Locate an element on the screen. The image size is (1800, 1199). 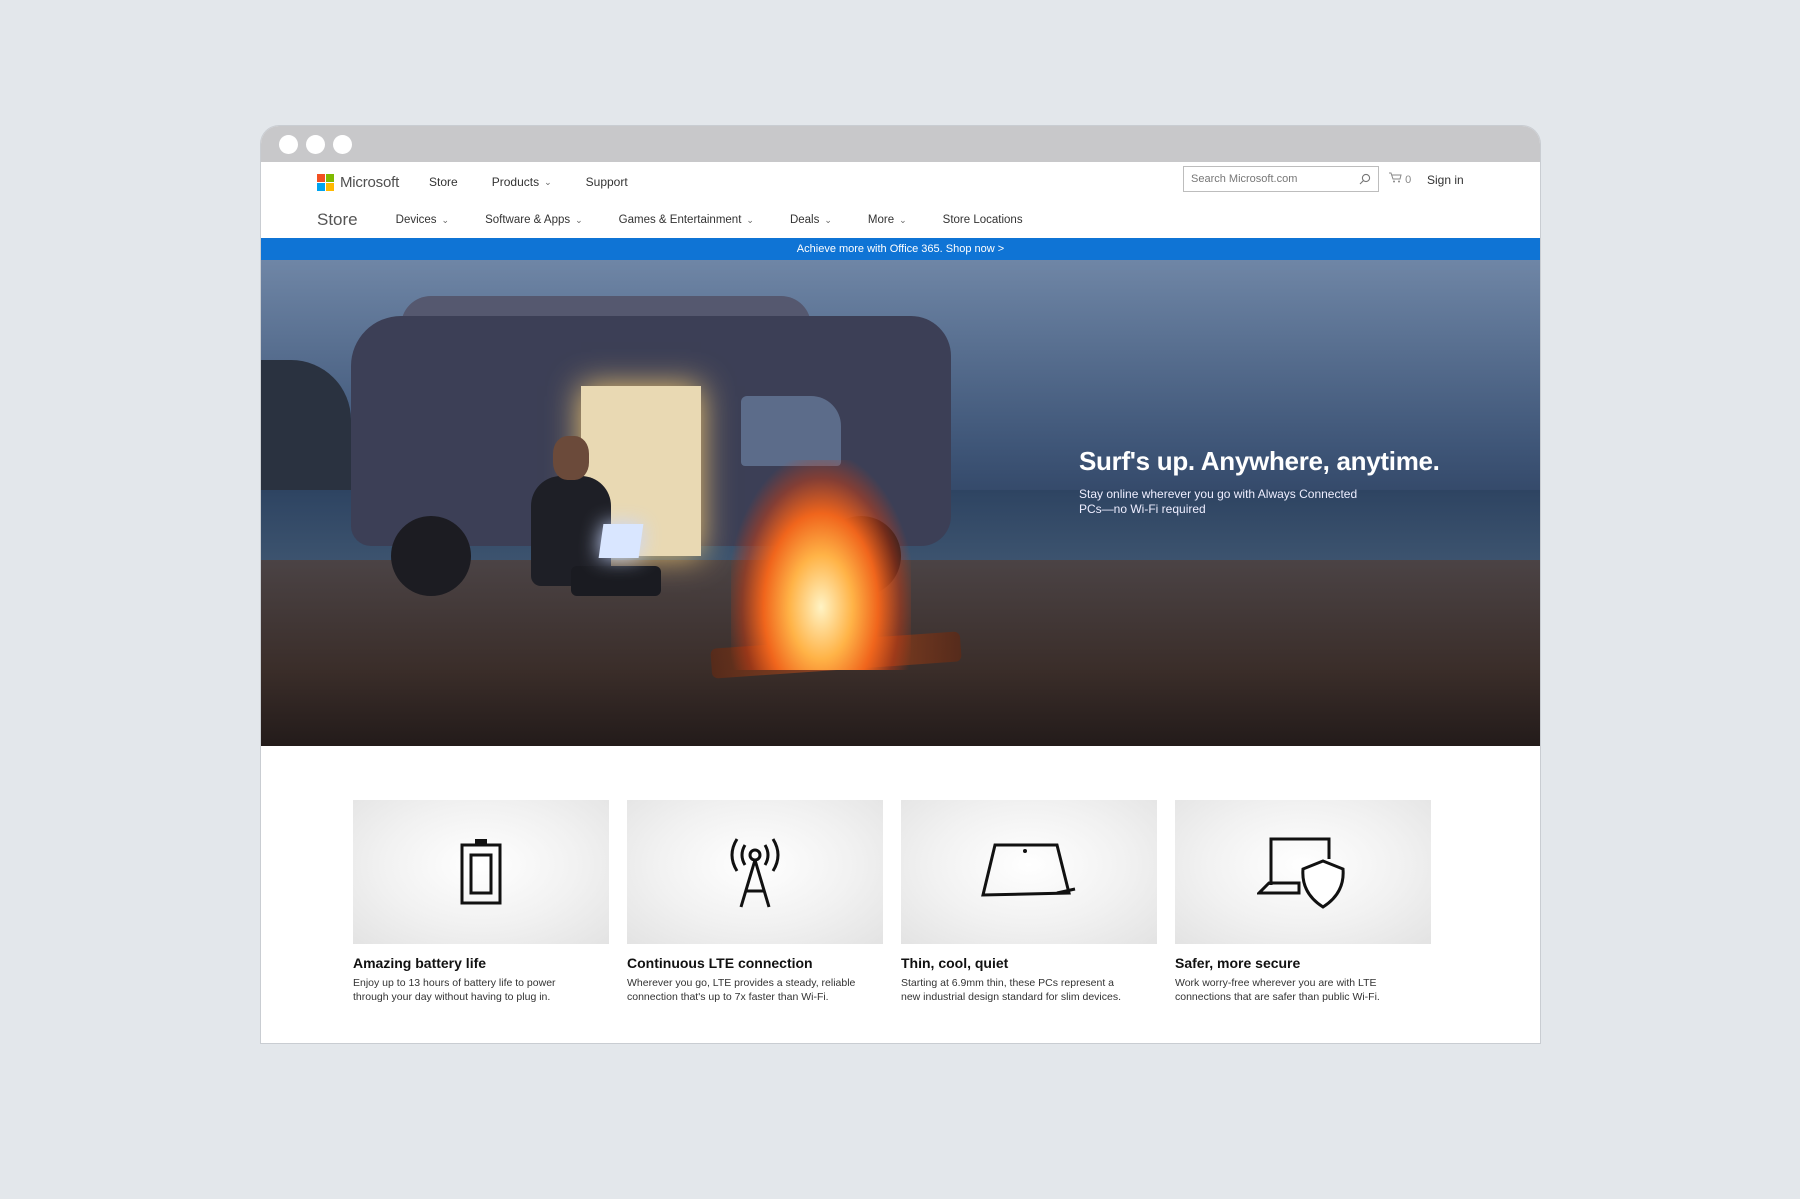
window-maximize-button is located at coordinates (342, 144).